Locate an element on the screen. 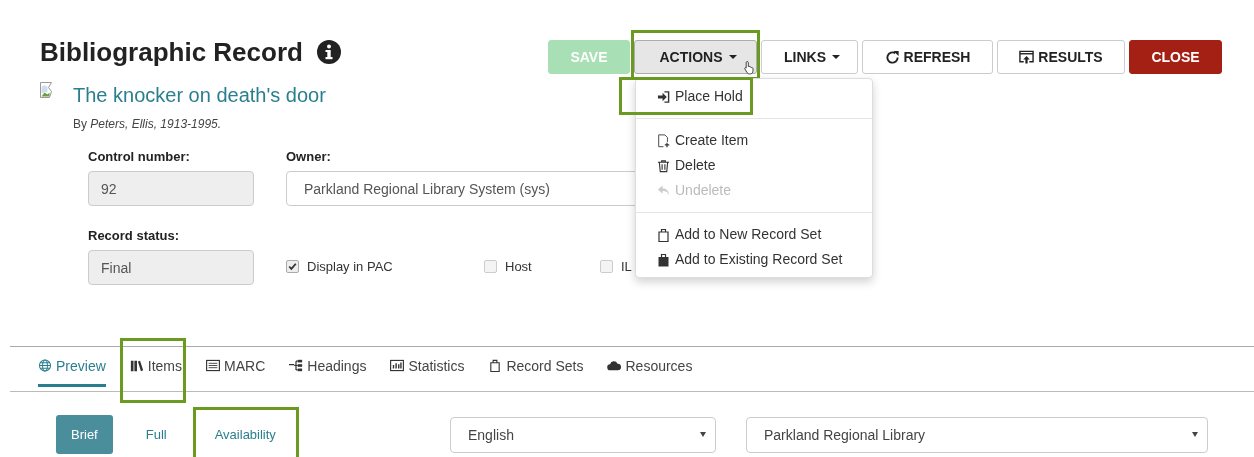 The image size is (1254, 457). checkbox-label: Display in PAC is located at coordinates (350, 266).